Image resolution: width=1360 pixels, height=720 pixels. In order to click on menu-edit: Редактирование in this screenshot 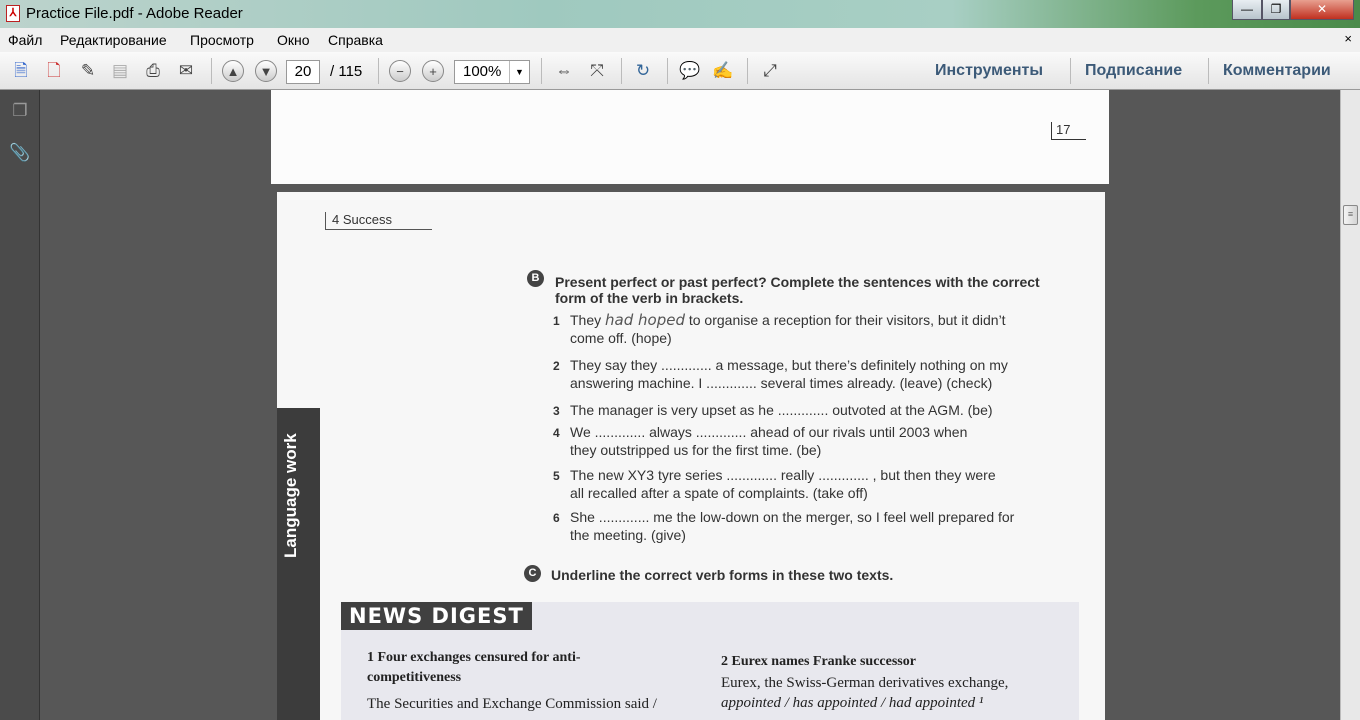, I will do `click(113, 40)`.